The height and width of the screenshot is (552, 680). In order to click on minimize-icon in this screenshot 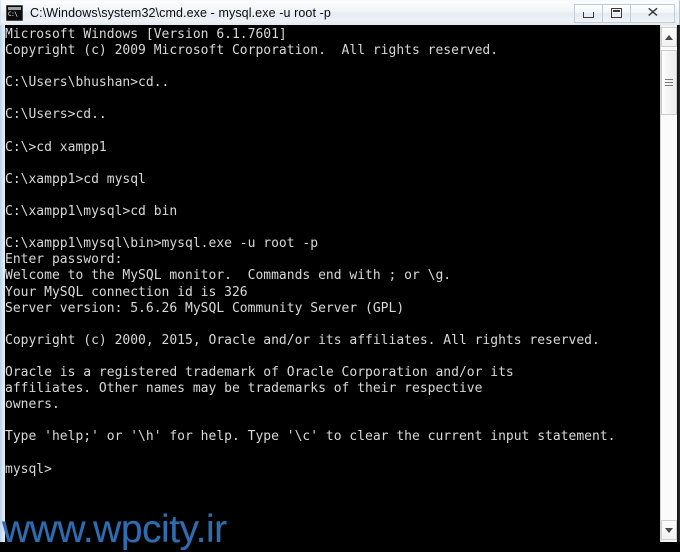, I will do `click(588, 15)`.